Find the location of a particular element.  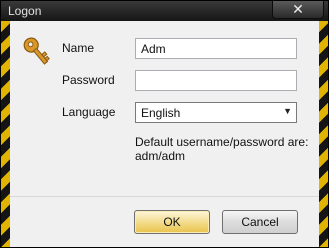

language-label: Language is located at coordinates (89, 112).